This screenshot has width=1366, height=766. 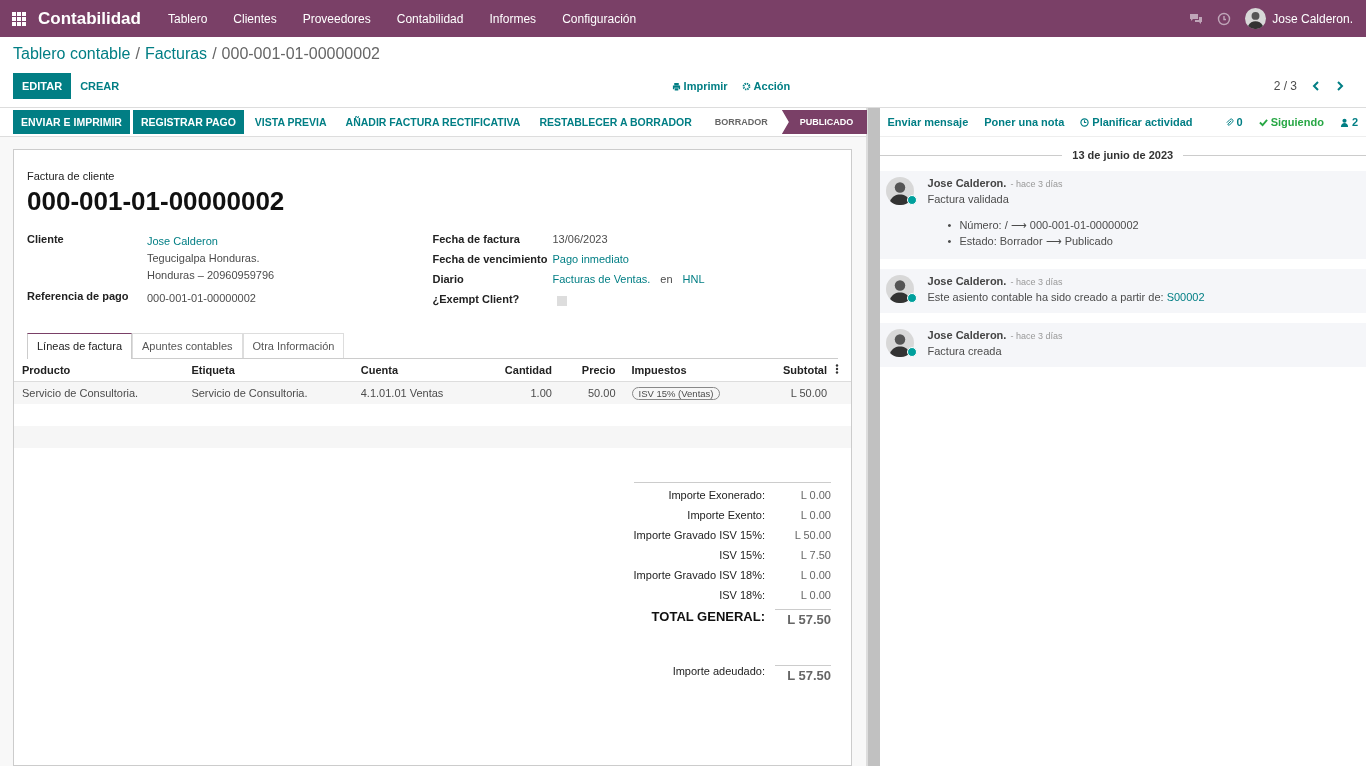 I want to click on total-value: L 50.00, so click(x=812, y=535).